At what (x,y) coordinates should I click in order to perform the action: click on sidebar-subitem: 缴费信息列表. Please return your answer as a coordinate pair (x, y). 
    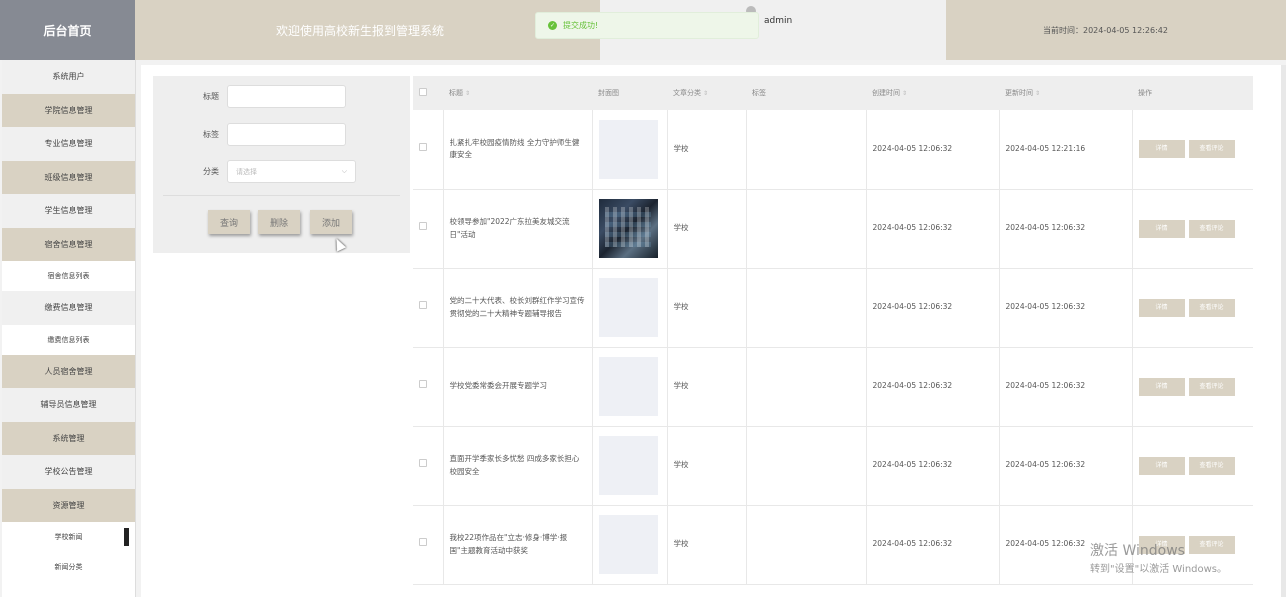
    Looking at the image, I should click on (68, 339).